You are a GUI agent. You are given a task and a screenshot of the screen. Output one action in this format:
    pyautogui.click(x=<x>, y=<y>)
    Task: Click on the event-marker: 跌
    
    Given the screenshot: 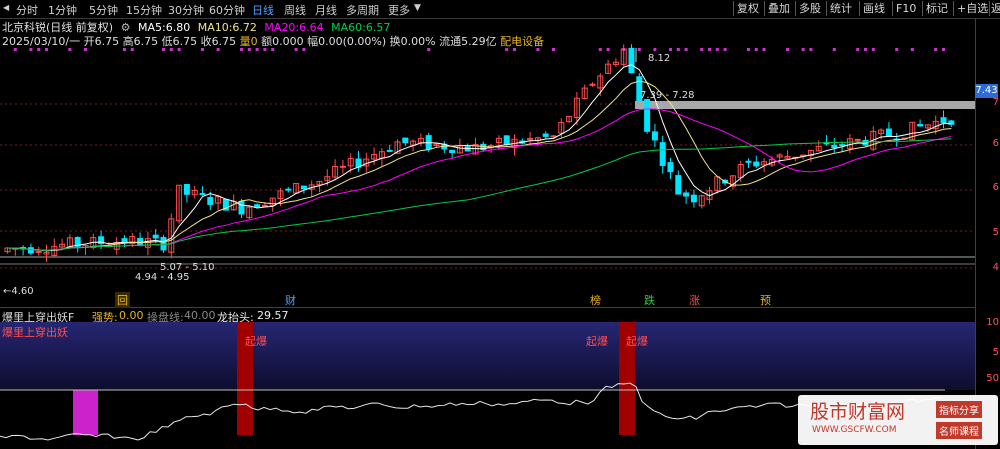 What is the action you would take?
    pyautogui.click(x=649, y=300)
    